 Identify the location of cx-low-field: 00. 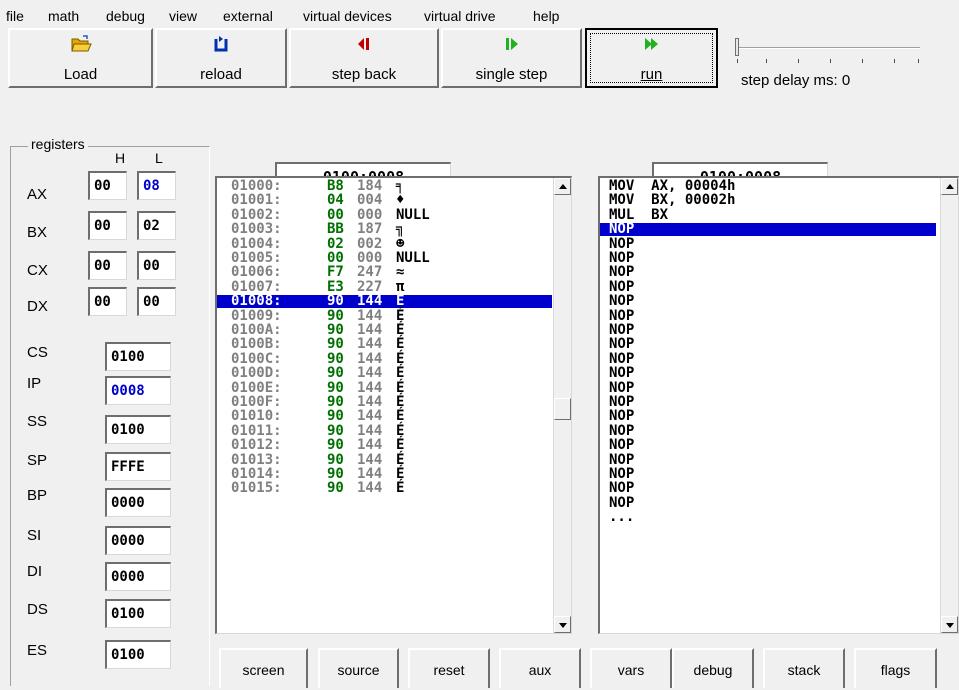
(156, 265).